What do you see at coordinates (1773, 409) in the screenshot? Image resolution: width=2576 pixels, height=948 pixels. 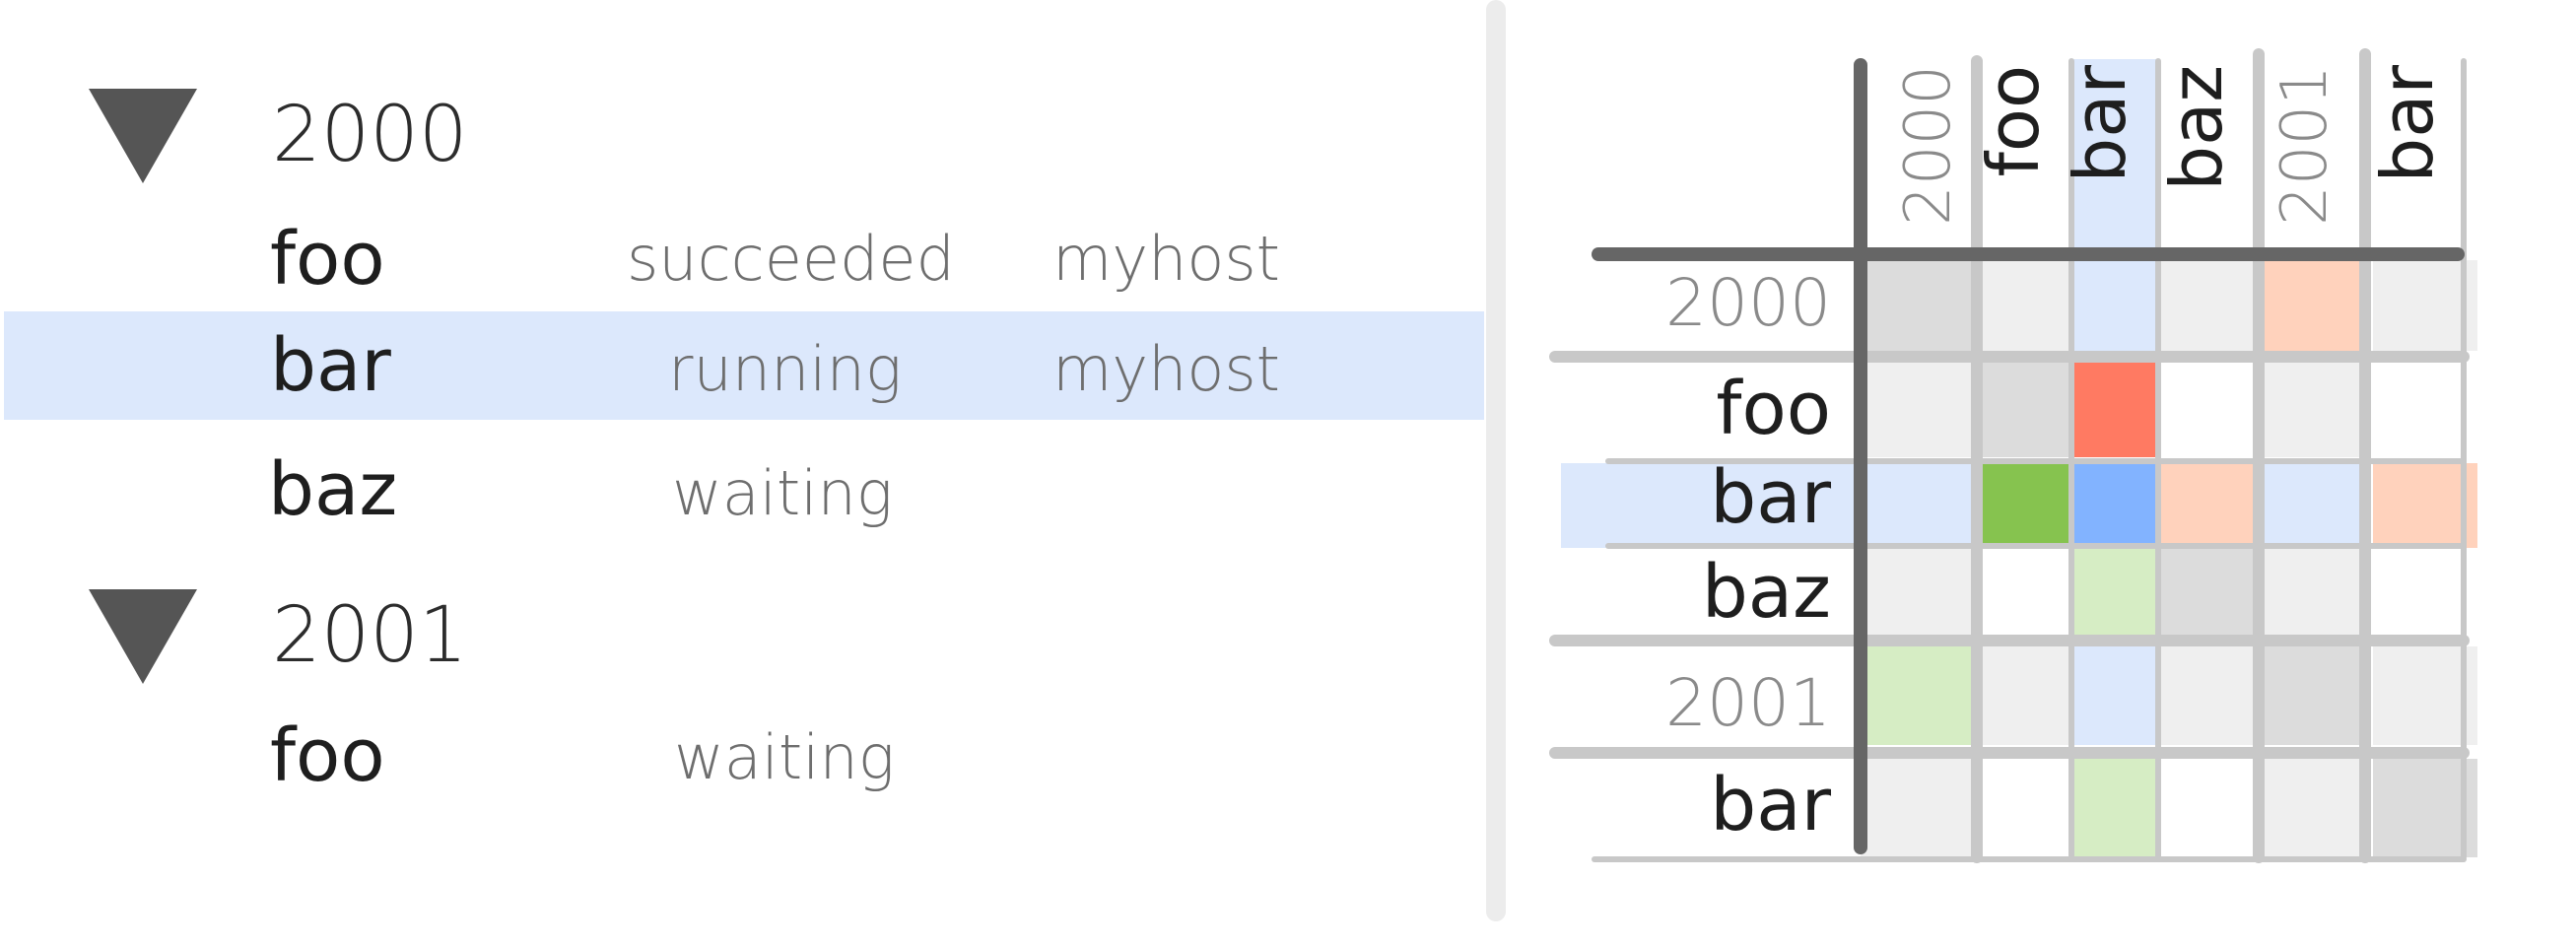 I see `row-label: foo` at bounding box center [1773, 409].